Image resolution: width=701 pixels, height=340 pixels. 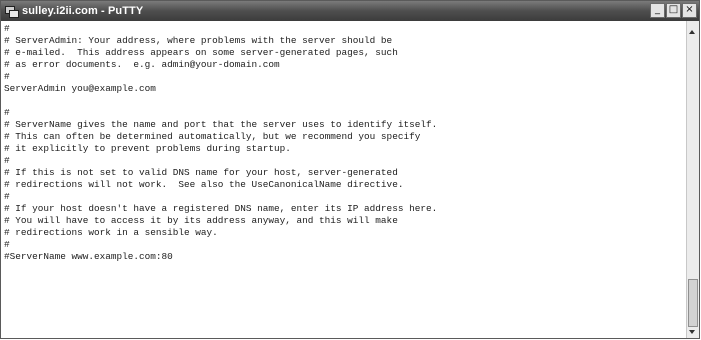 I want to click on terminal-line: #ServerName www.example.com:80, so click(x=88, y=256).